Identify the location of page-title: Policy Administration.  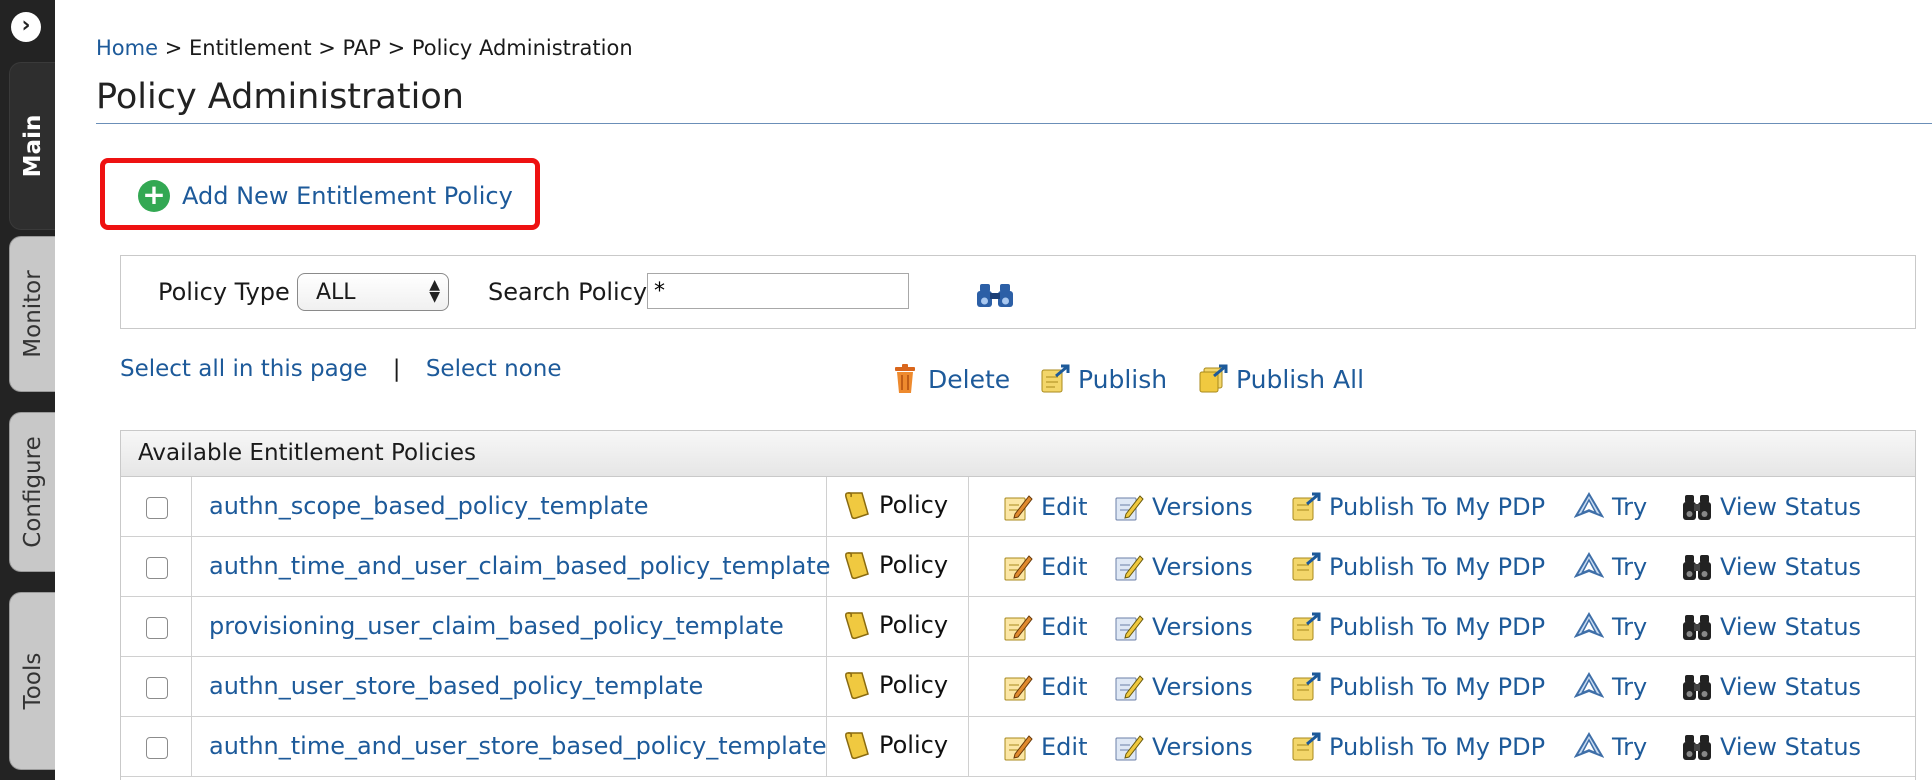
(280, 97).